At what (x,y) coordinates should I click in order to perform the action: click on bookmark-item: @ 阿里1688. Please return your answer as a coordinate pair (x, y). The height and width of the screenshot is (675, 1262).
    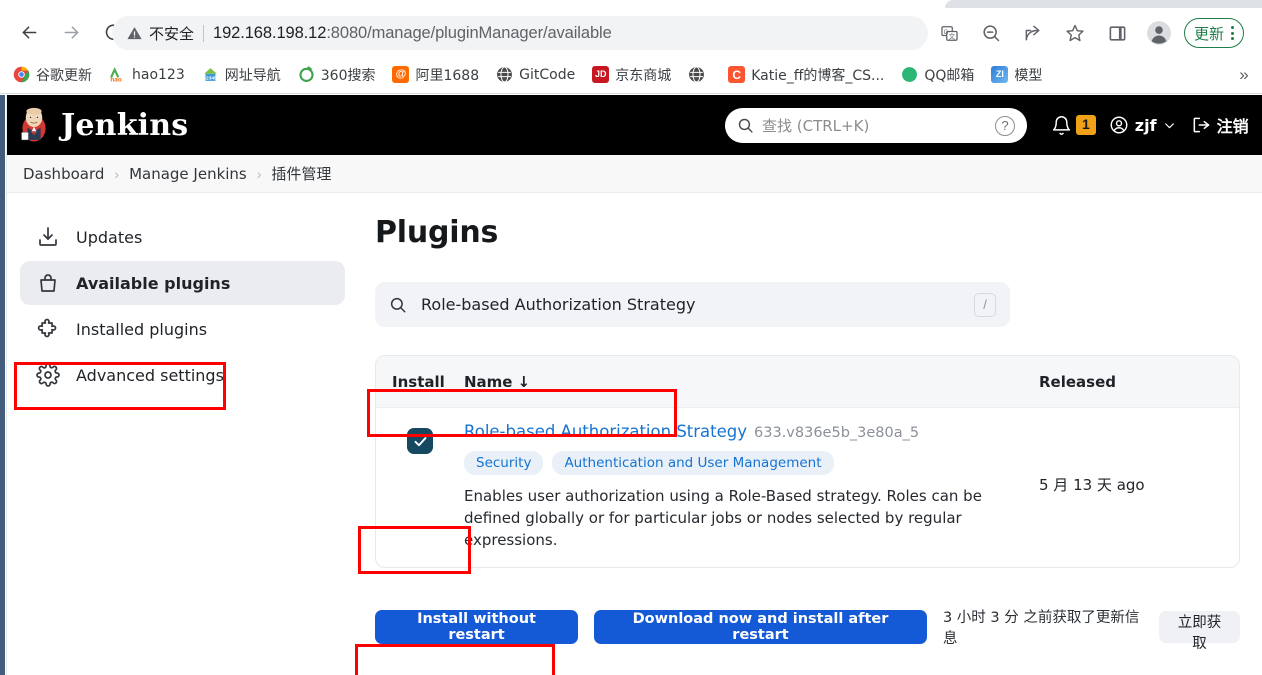
    Looking at the image, I should click on (435, 75).